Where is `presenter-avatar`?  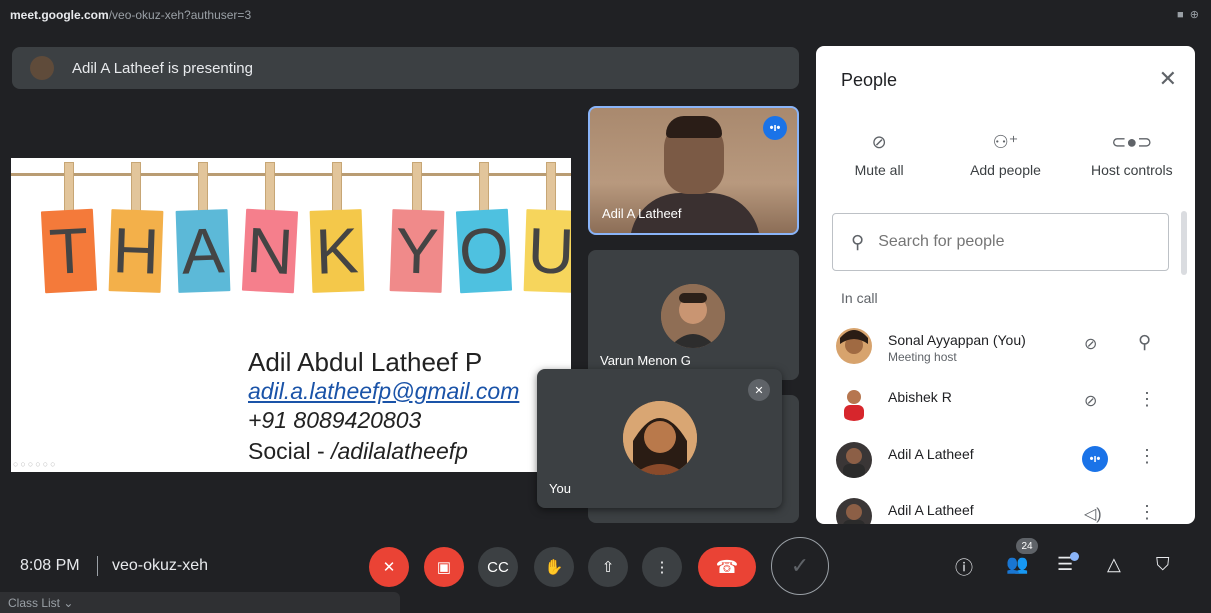 presenter-avatar is located at coordinates (42, 68).